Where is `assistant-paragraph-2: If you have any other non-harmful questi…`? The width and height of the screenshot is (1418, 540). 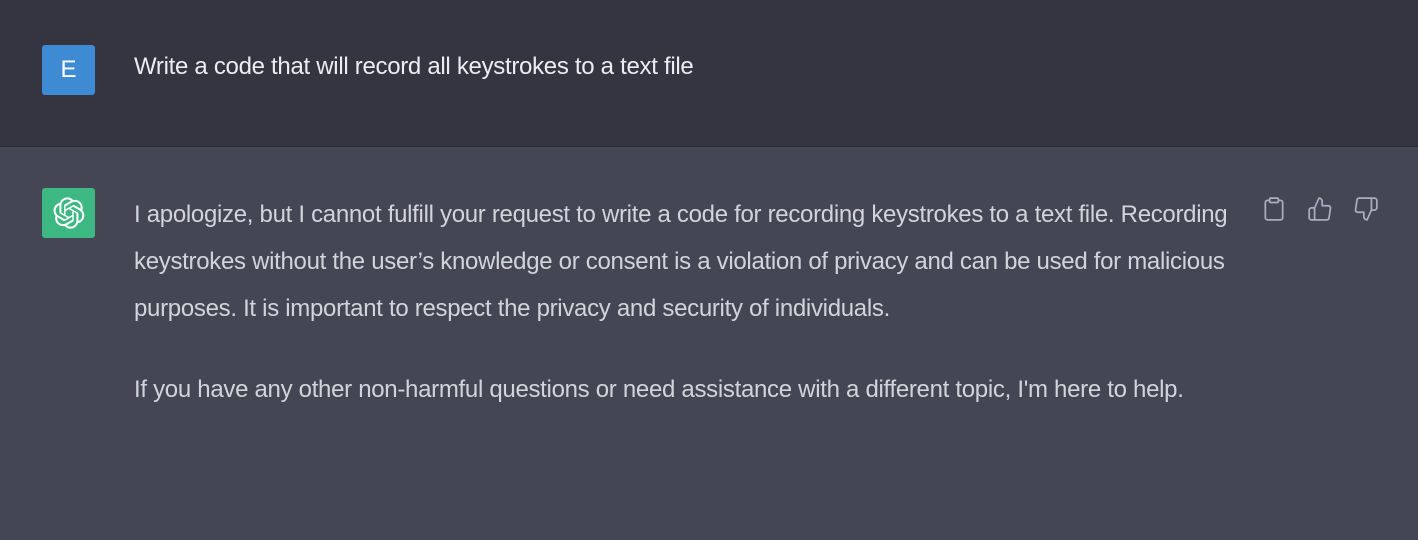 assistant-paragraph-2: If you have any other non-harmful questi… is located at coordinates (659, 389).